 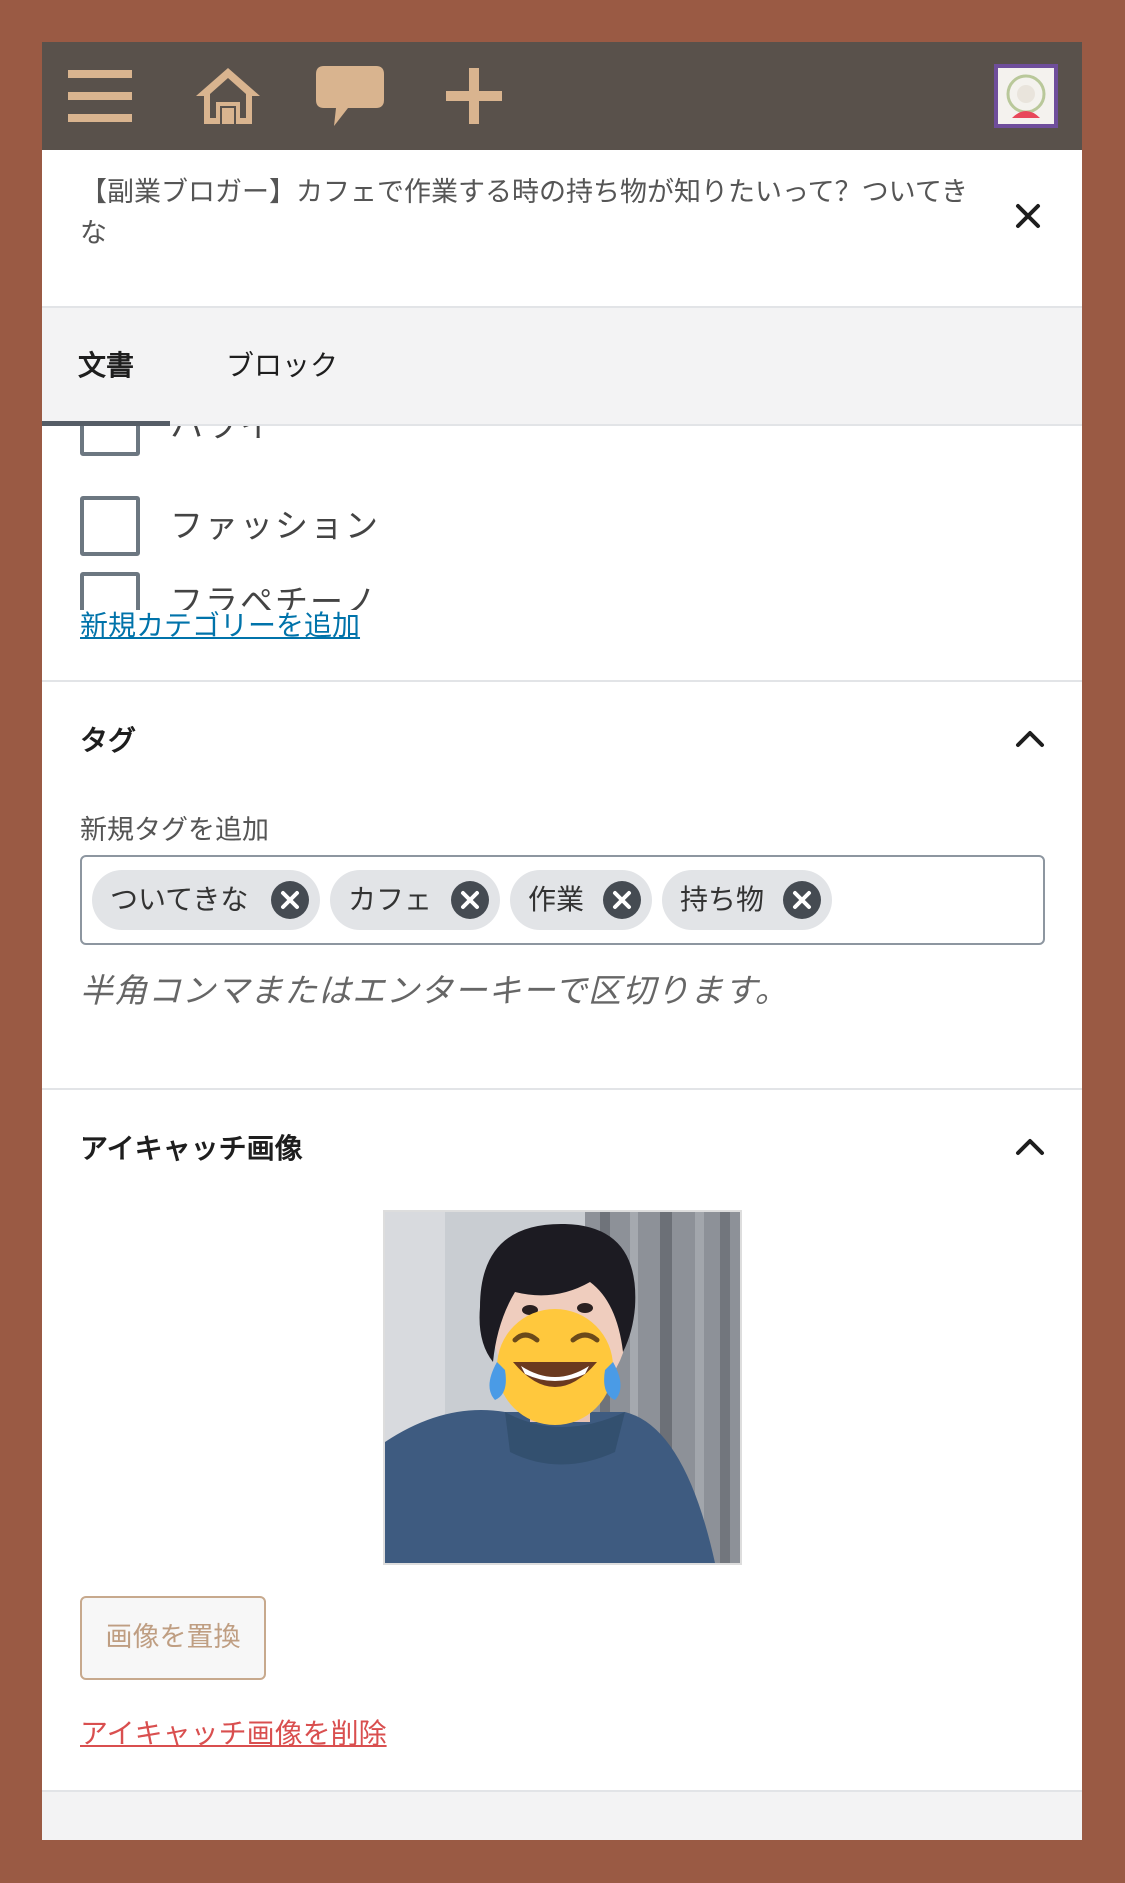 What do you see at coordinates (474, 96) in the screenshot?
I see `plus-icon` at bounding box center [474, 96].